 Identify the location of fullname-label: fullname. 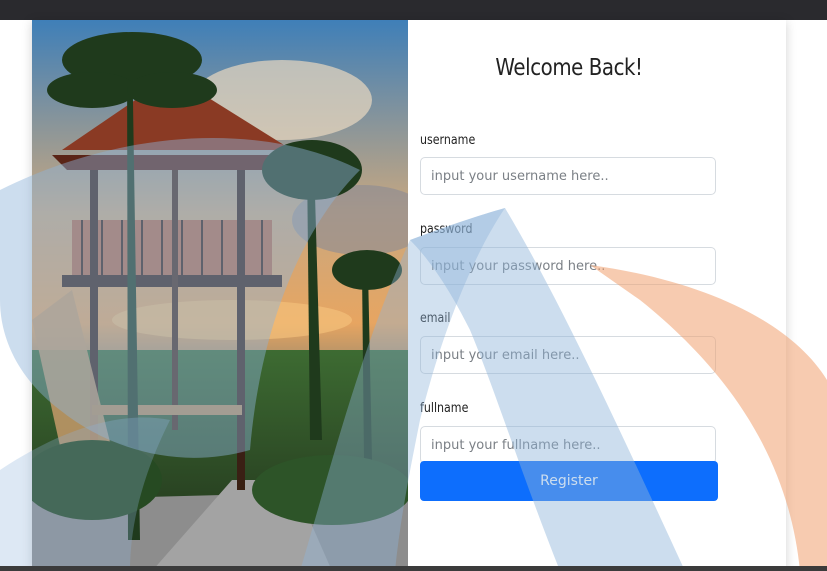
(444, 408).